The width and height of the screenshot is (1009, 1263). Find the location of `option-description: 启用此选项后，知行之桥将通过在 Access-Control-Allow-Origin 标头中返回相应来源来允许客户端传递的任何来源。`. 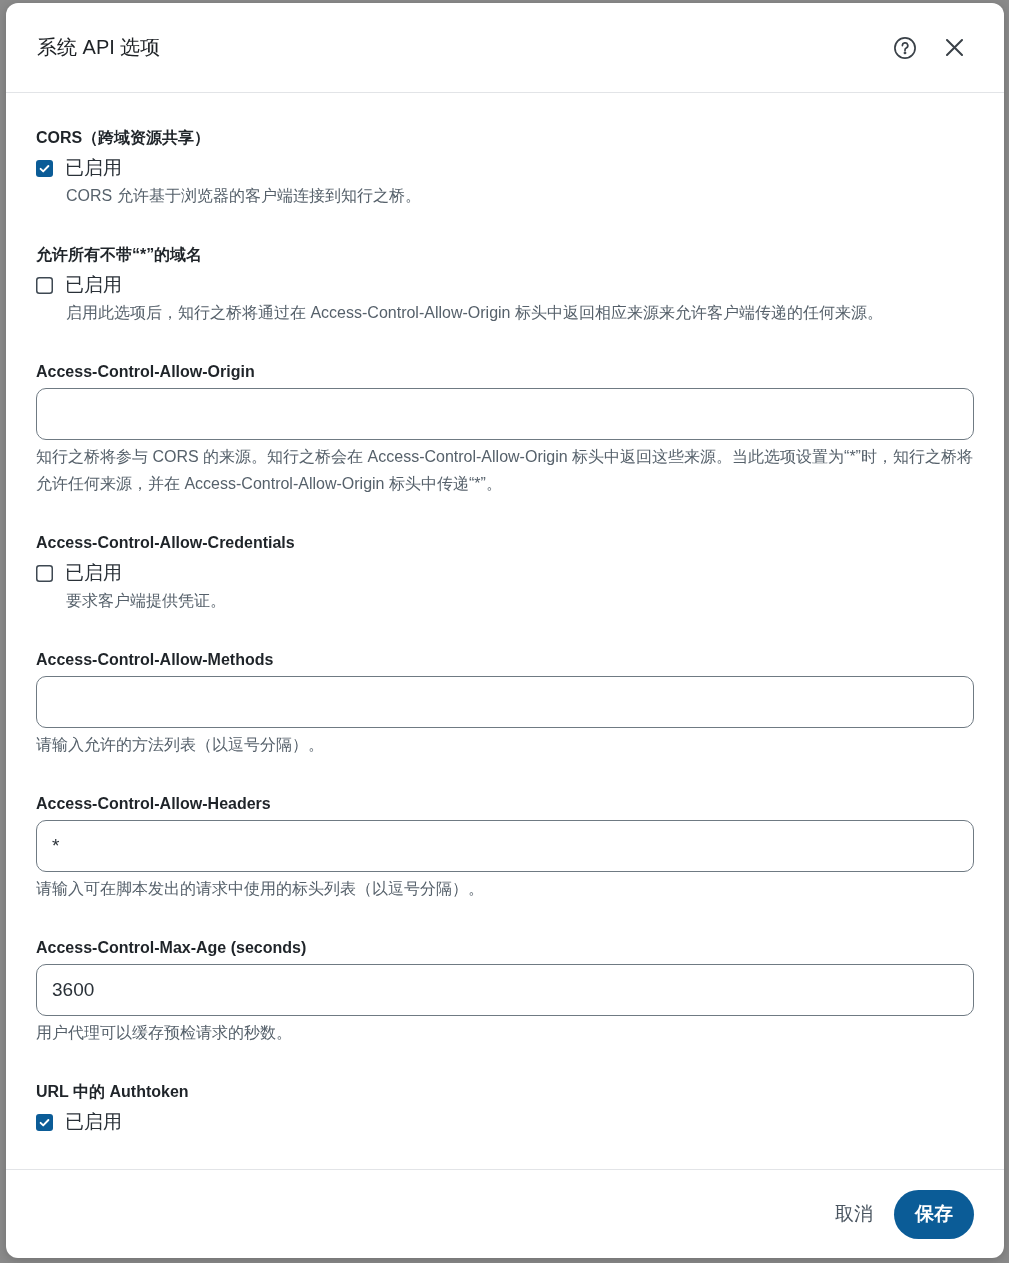

option-description: 启用此选项后，知行之桥将通过在 Access-Control-Allow-Origin 标头中返回相应来源来允许客户端传递的任何来源。 is located at coordinates (475, 313).